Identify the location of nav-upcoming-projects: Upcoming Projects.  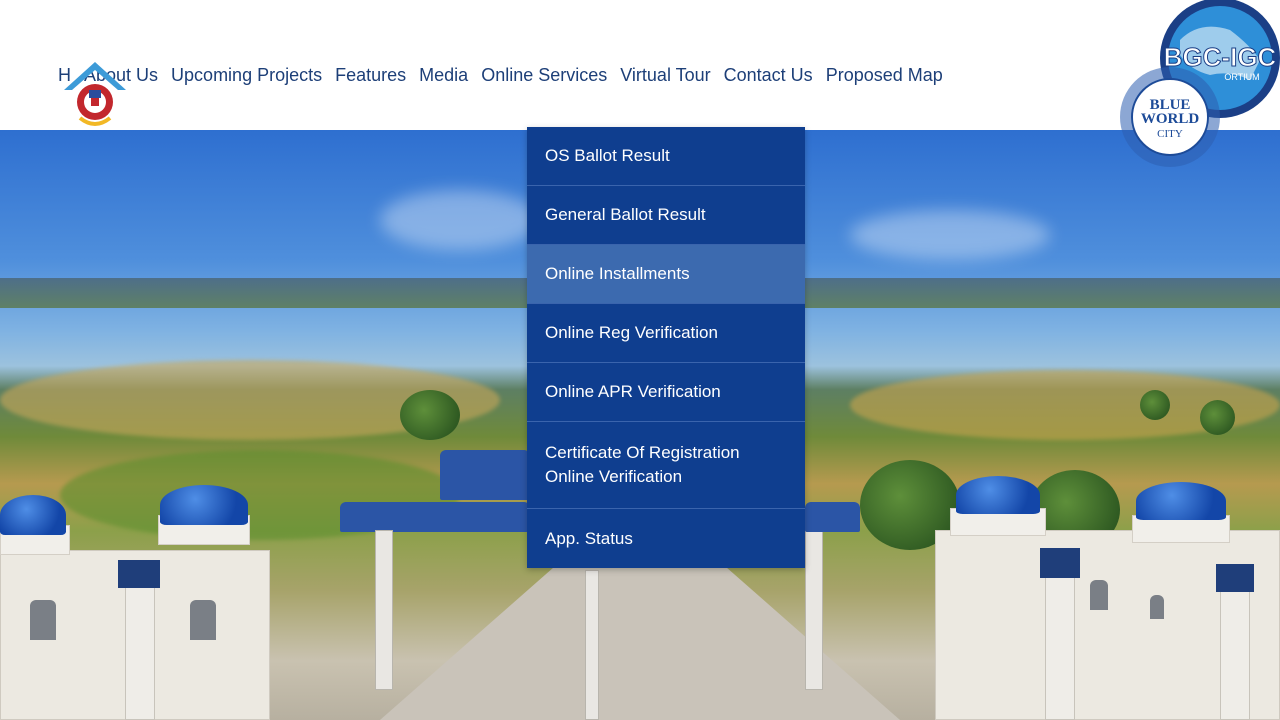
(247, 75).